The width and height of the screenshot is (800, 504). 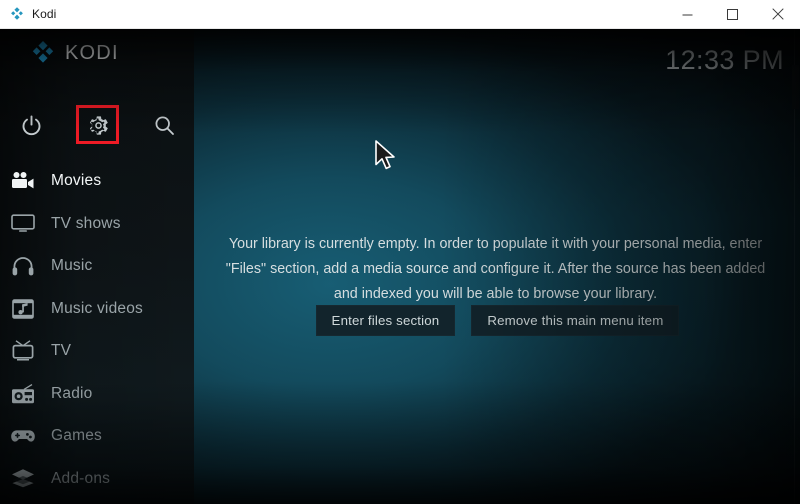 What do you see at coordinates (687, 14) in the screenshot?
I see `minimize-icon` at bounding box center [687, 14].